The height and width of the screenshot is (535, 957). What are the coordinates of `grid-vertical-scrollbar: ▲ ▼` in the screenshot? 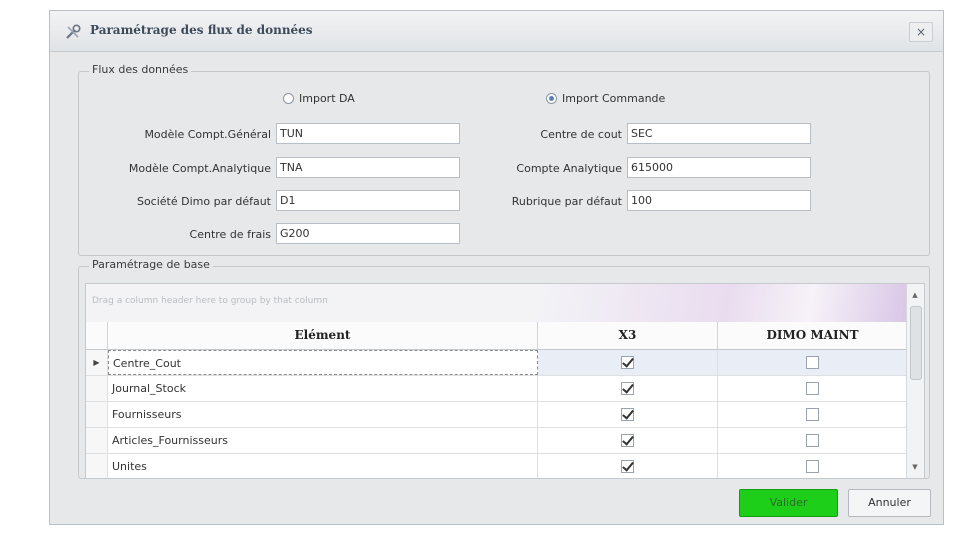 It's located at (915, 381).